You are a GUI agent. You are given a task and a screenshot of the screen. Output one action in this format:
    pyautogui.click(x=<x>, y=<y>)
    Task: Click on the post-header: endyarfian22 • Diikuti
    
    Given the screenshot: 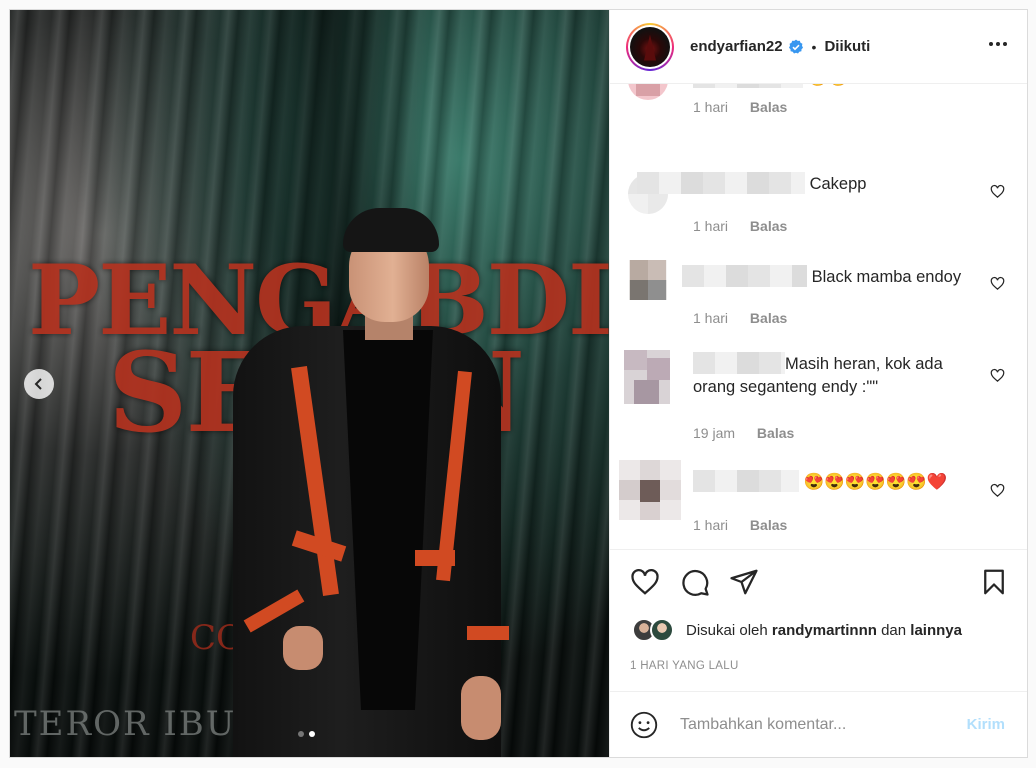 What is the action you would take?
    pyautogui.click(x=818, y=47)
    